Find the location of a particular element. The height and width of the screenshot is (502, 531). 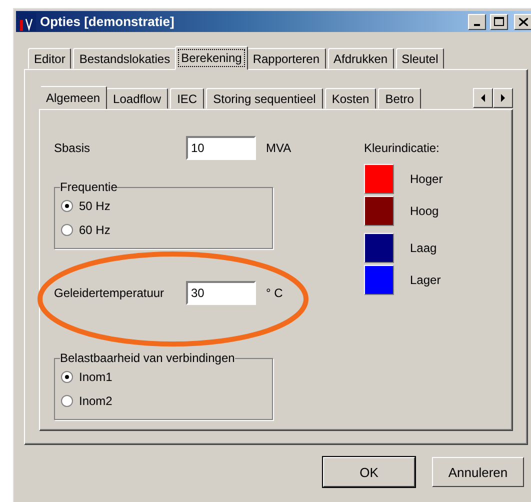

group-title: Frequentie is located at coordinates (89, 187).